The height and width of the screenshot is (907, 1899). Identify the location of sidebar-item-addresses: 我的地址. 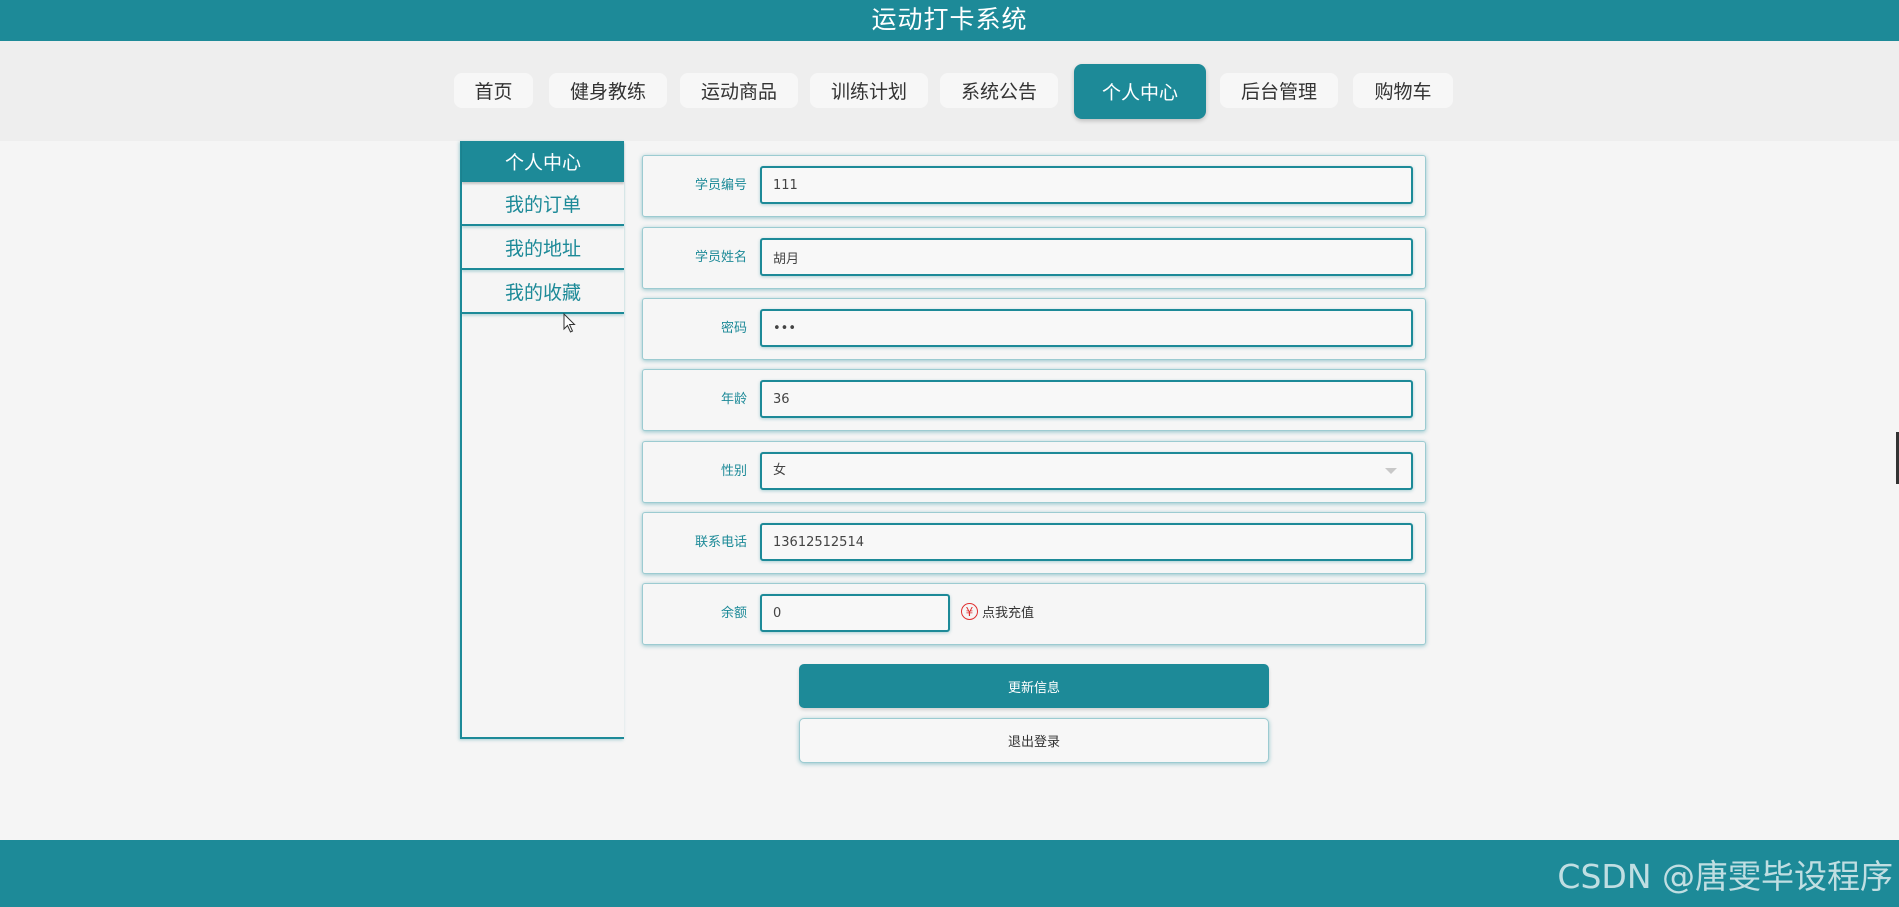
(543, 248).